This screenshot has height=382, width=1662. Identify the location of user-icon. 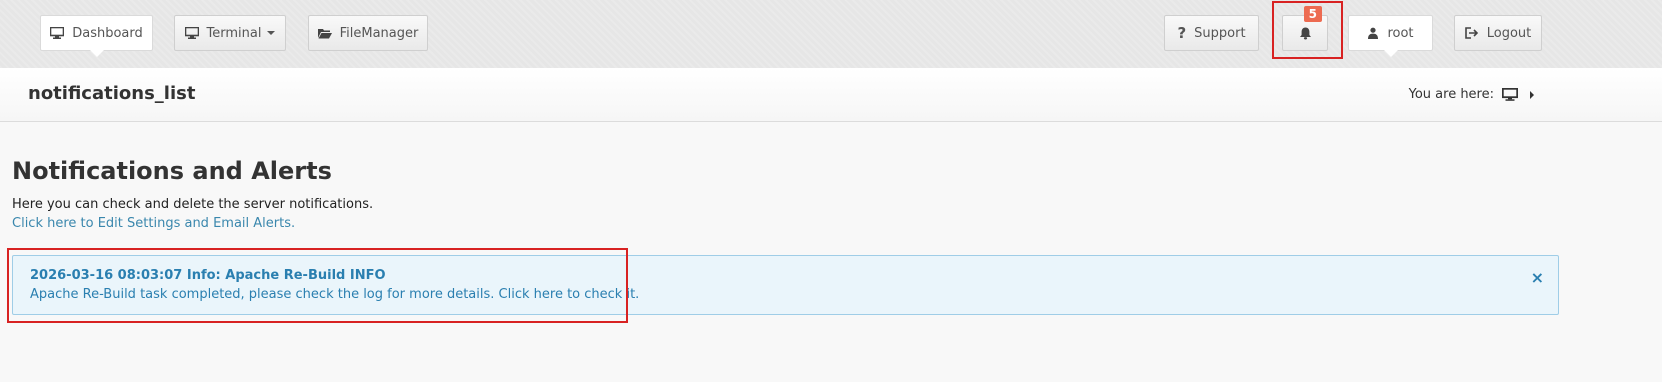
(1373, 33).